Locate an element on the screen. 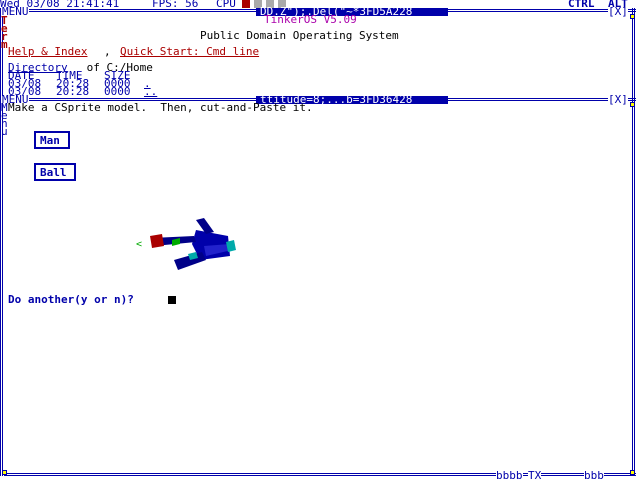 The image size is (640, 482). row-time: 20:28 is located at coordinates (73, 91).